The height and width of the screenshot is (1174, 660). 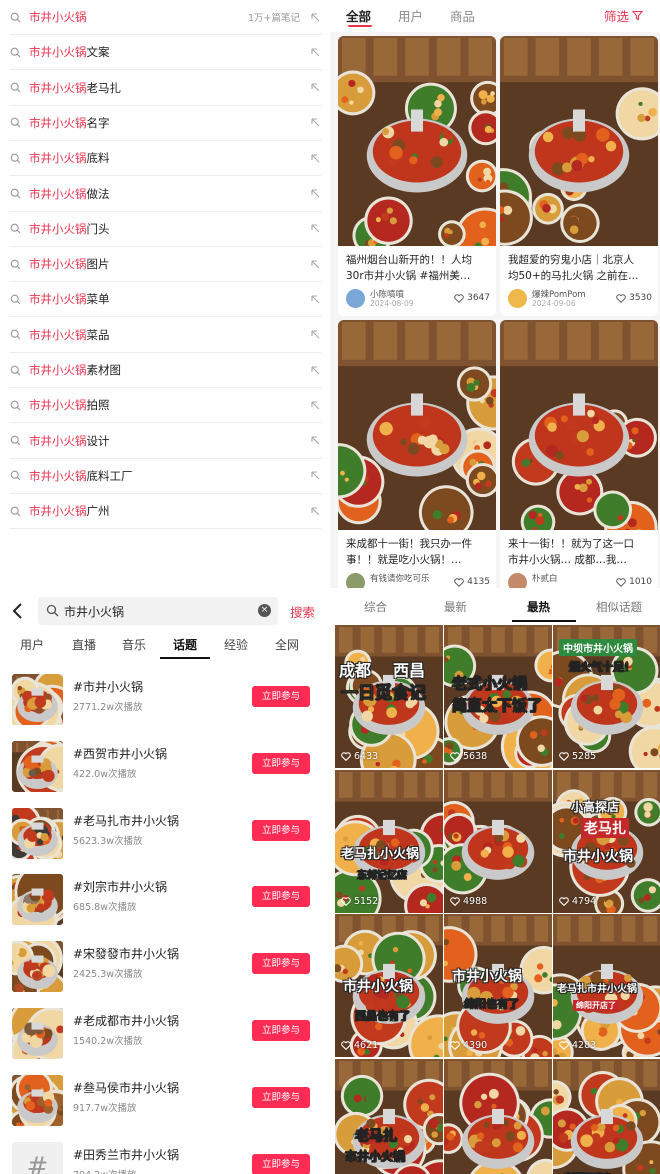 I want to click on note-card: 来十一街！！就为了这一口 市井小火锅… 成都…我… 朴贰白 1010, so click(x=579, y=454).